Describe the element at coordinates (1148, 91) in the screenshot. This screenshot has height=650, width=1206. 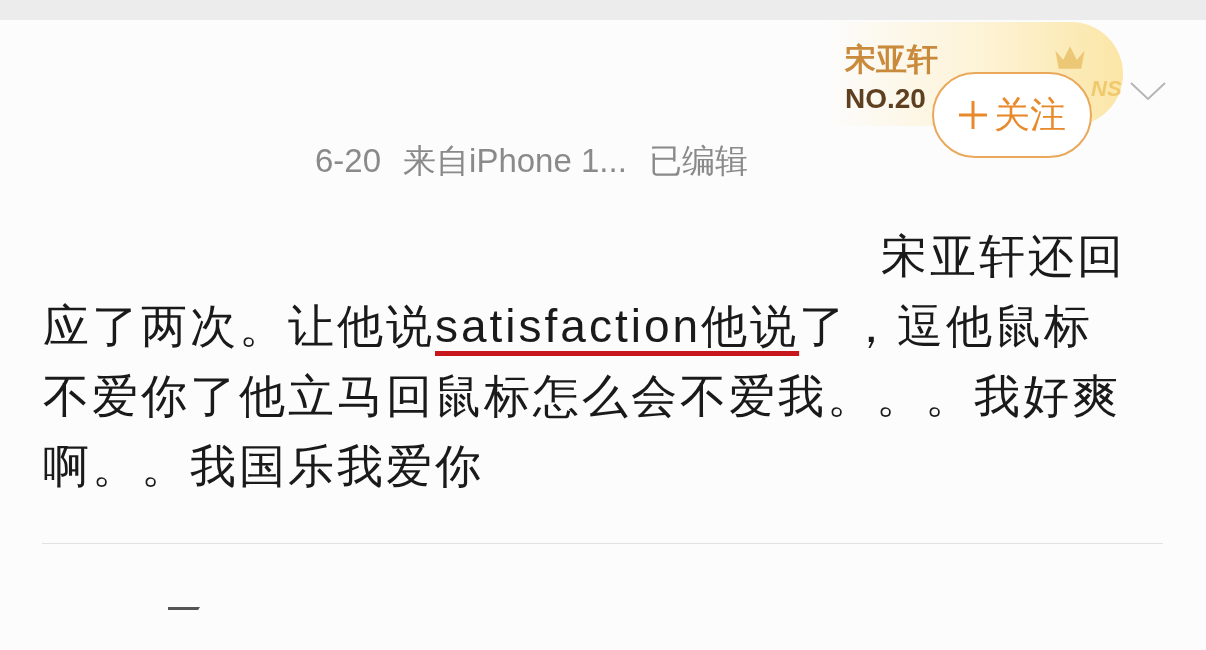
I see `chevron-down-icon` at that location.